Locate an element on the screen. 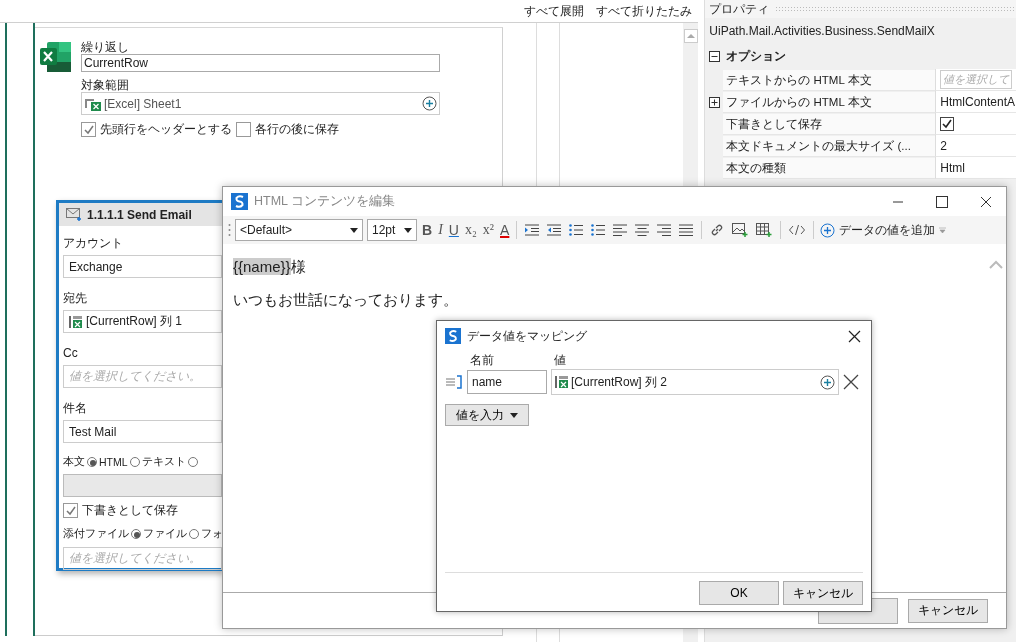  field-label: 本文 is located at coordinates (74, 462).